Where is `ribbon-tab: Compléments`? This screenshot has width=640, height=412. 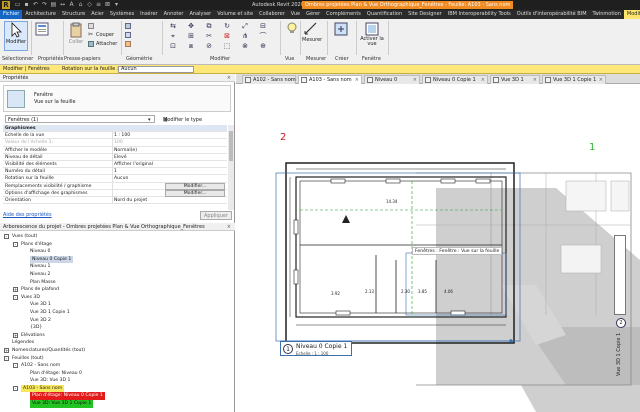
ribbon-tab: Compléments is located at coordinates (343, 14).